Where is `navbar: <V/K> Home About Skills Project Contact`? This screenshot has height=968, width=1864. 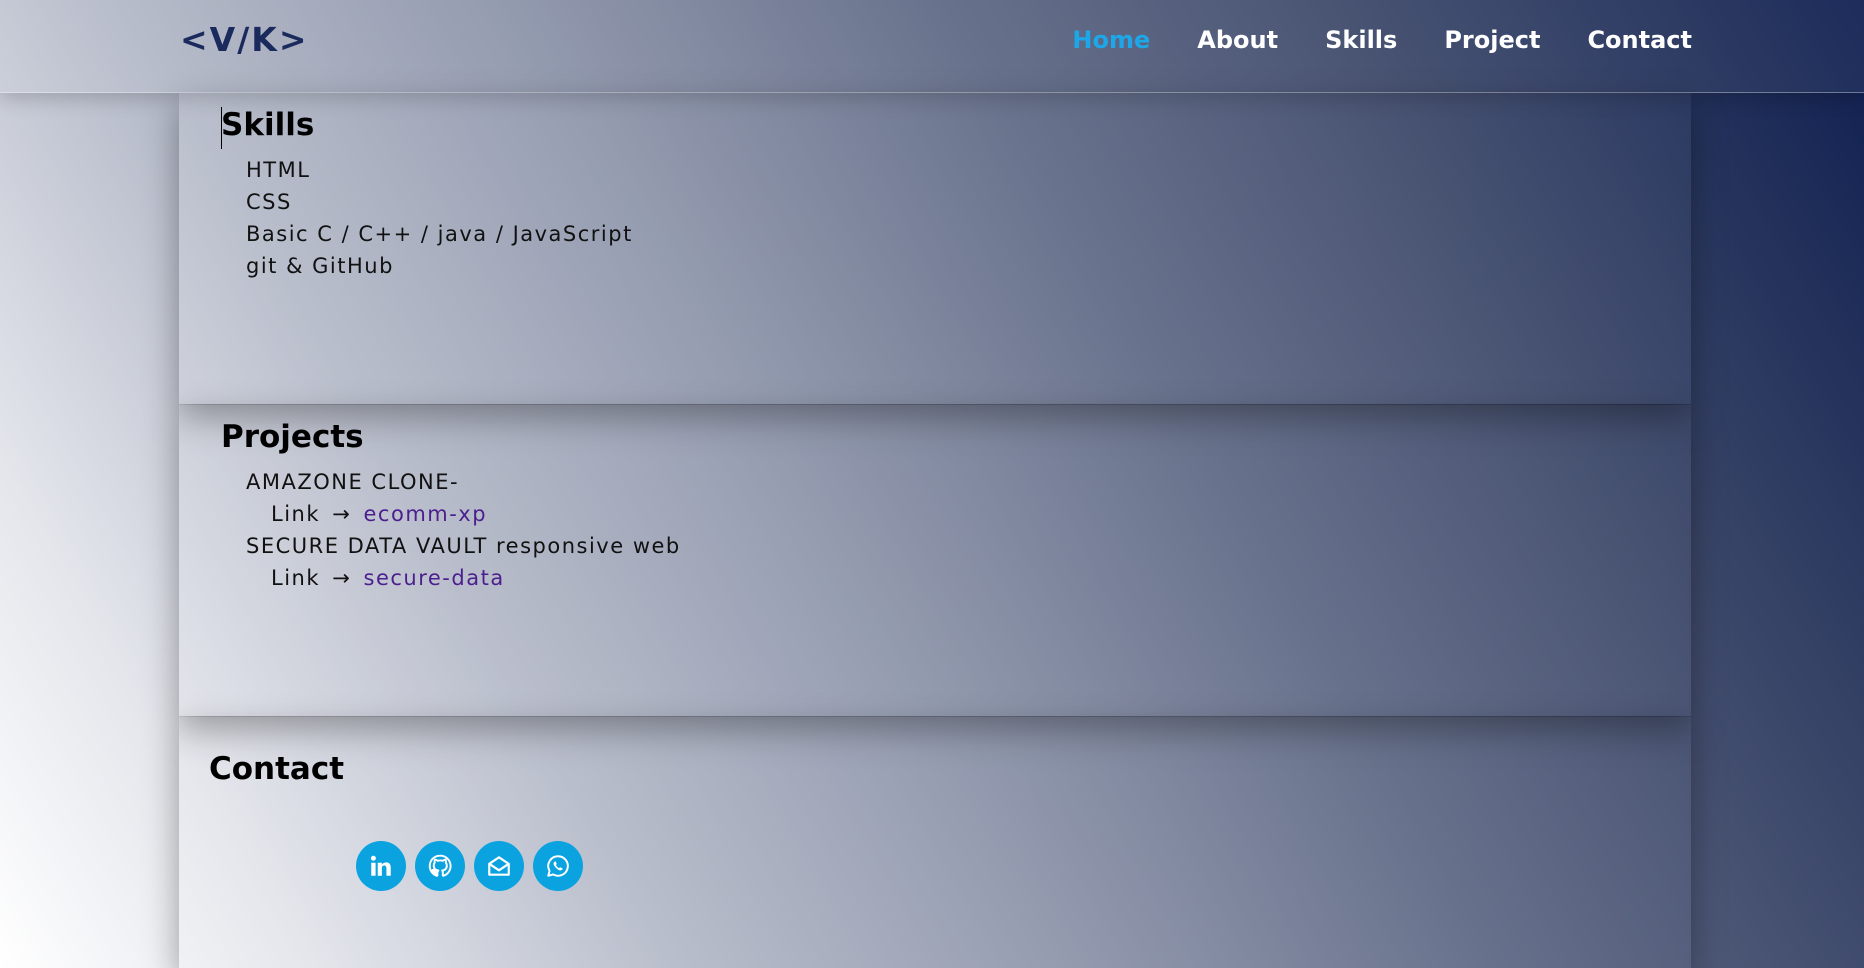 navbar: <V/K> Home About Skills Project Contact is located at coordinates (932, 46).